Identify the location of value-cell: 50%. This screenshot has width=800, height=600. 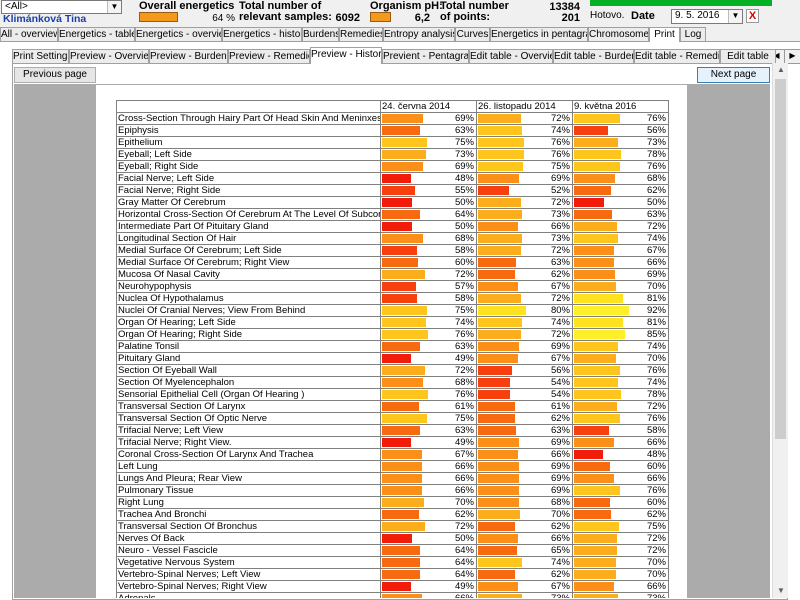
(428, 538).